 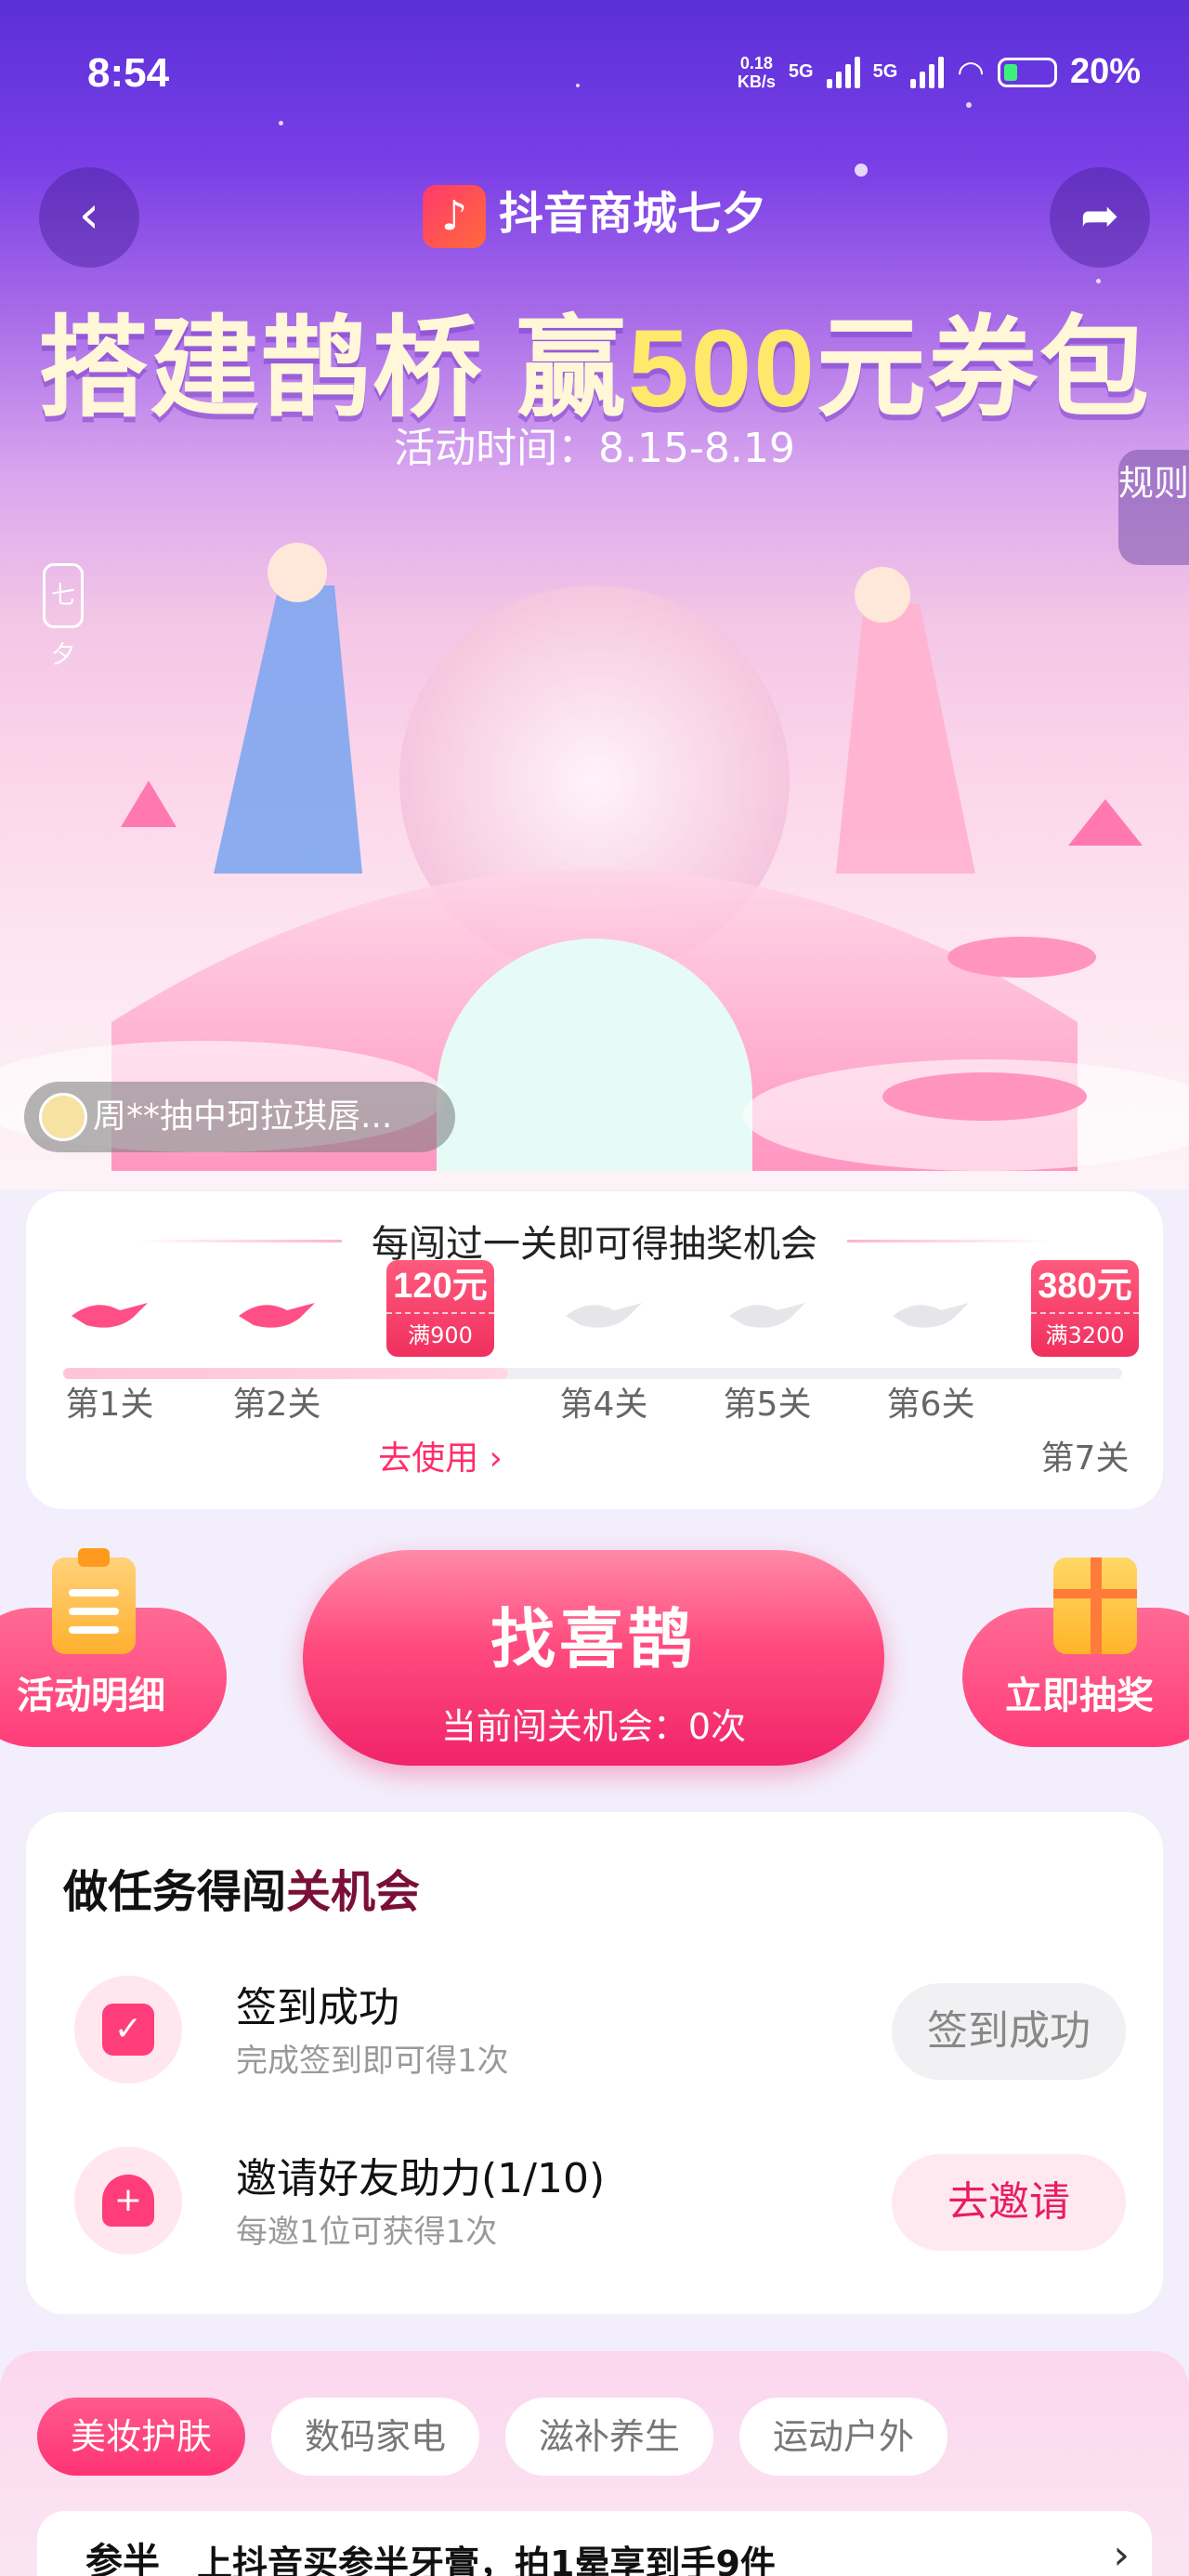 I want to click on stage-7: 380元 满3200 第7关, so click(x=1085, y=1369).